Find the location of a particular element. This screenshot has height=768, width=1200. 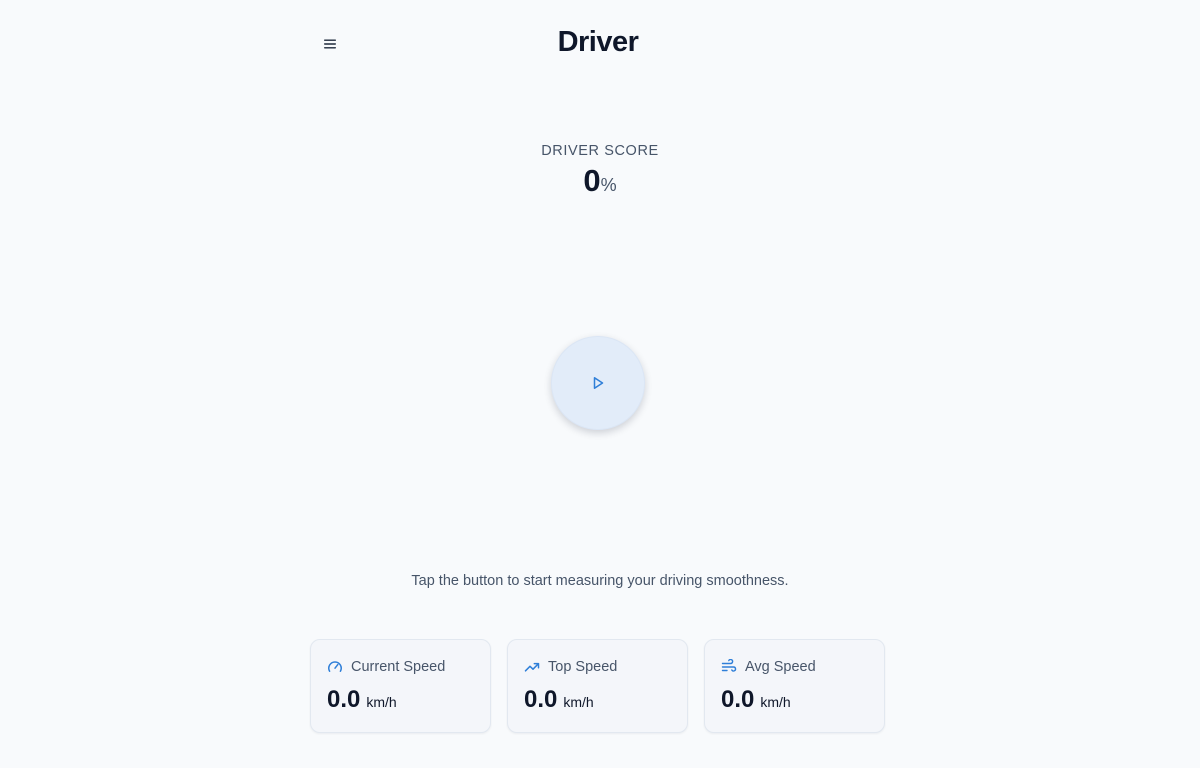

driver-score: Driver Score 0% is located at coordinates (600, 173).